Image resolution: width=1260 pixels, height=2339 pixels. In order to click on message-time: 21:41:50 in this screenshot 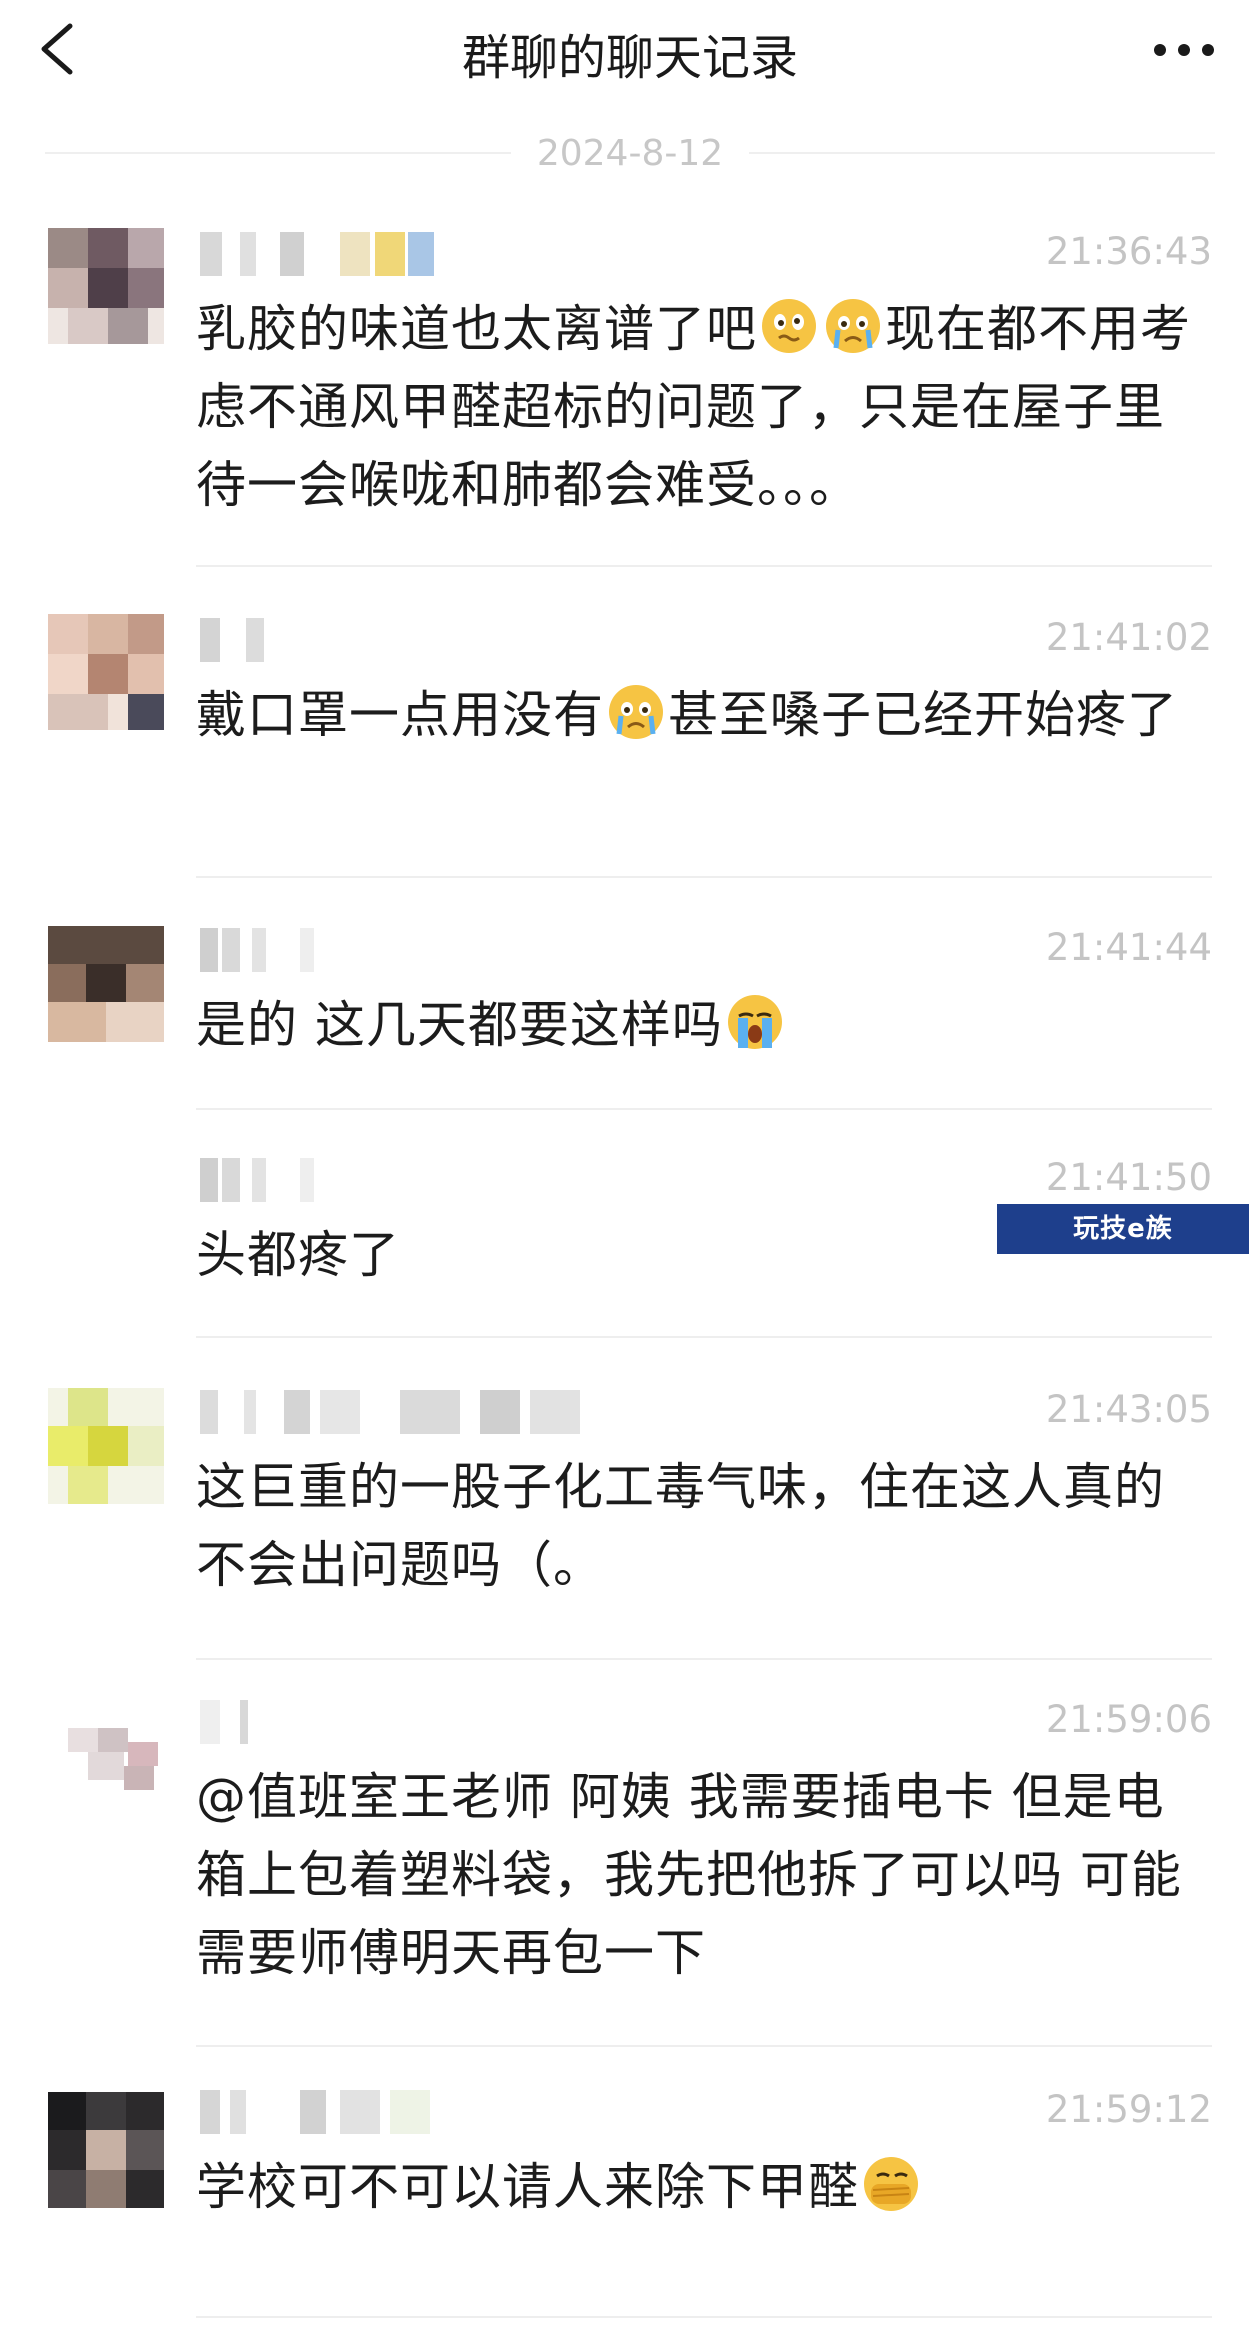, I will do `click(1128, 1177)`.